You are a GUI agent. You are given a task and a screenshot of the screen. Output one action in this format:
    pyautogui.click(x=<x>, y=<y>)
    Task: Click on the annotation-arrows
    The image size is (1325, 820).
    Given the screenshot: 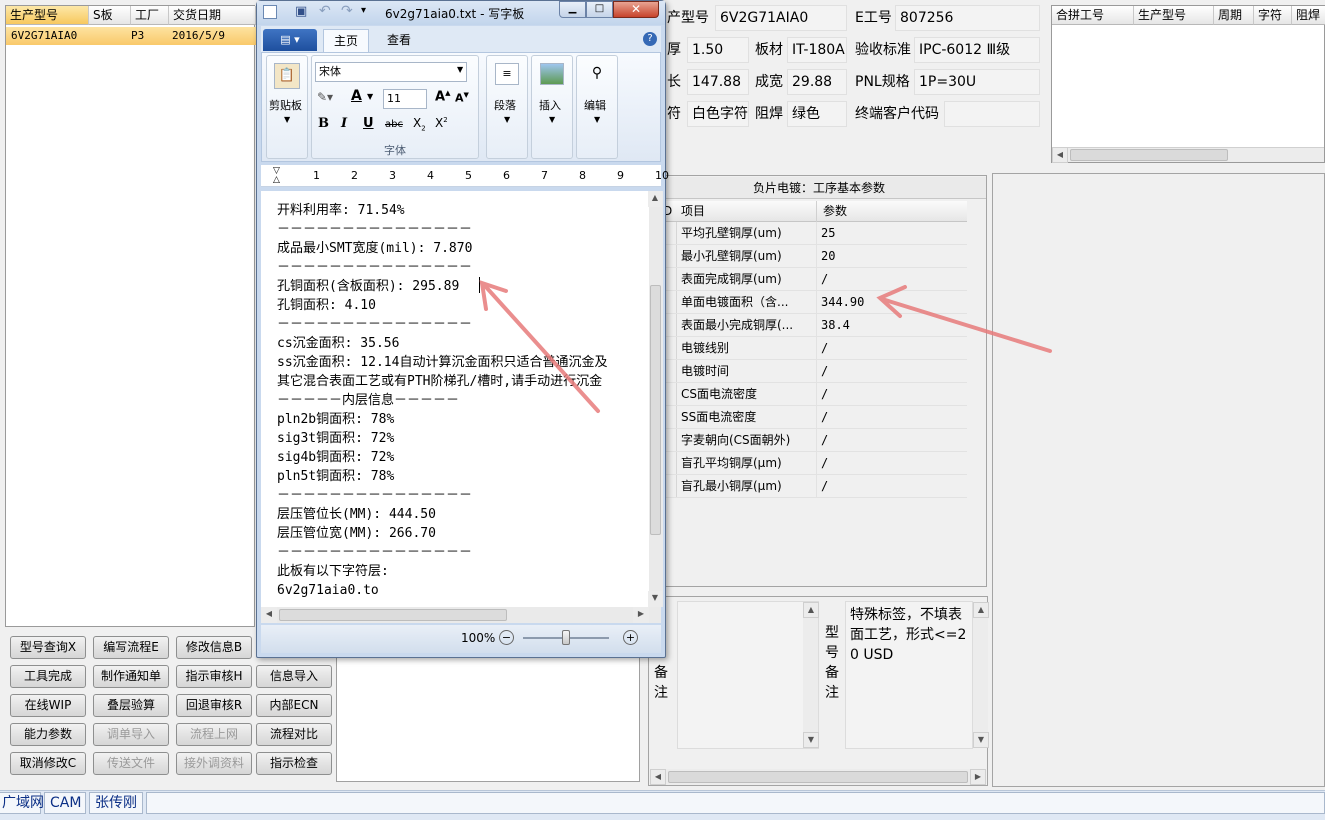 What is the action you would take?
    pyautogui.click(x=765, y=346)
    